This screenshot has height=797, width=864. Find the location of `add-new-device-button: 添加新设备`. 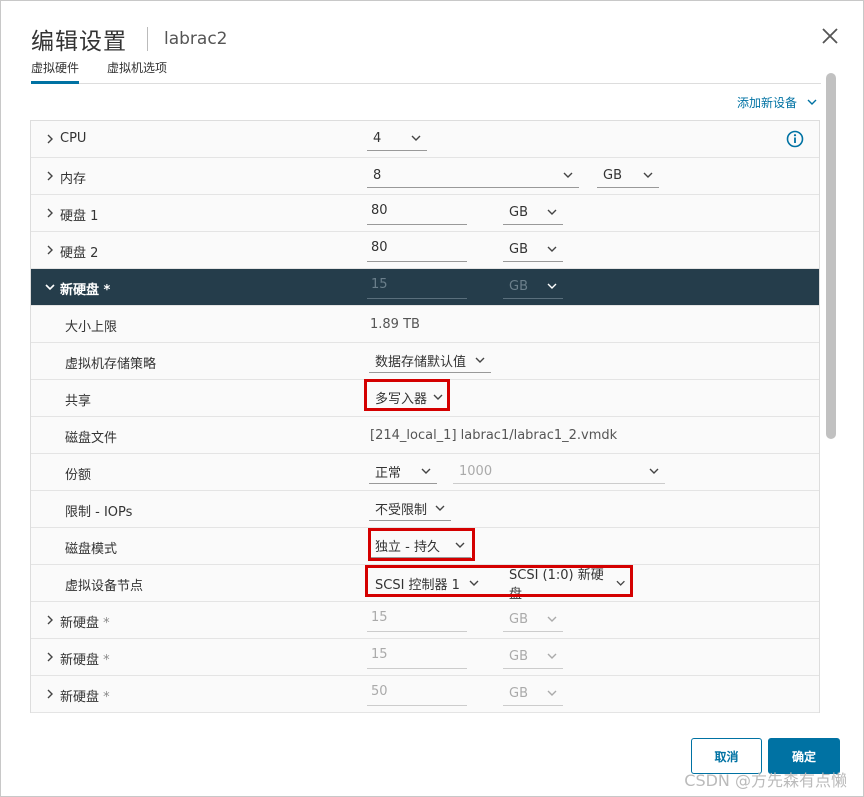

add-new-device-button: 添加新设备 is located at coordinates (777, 102).